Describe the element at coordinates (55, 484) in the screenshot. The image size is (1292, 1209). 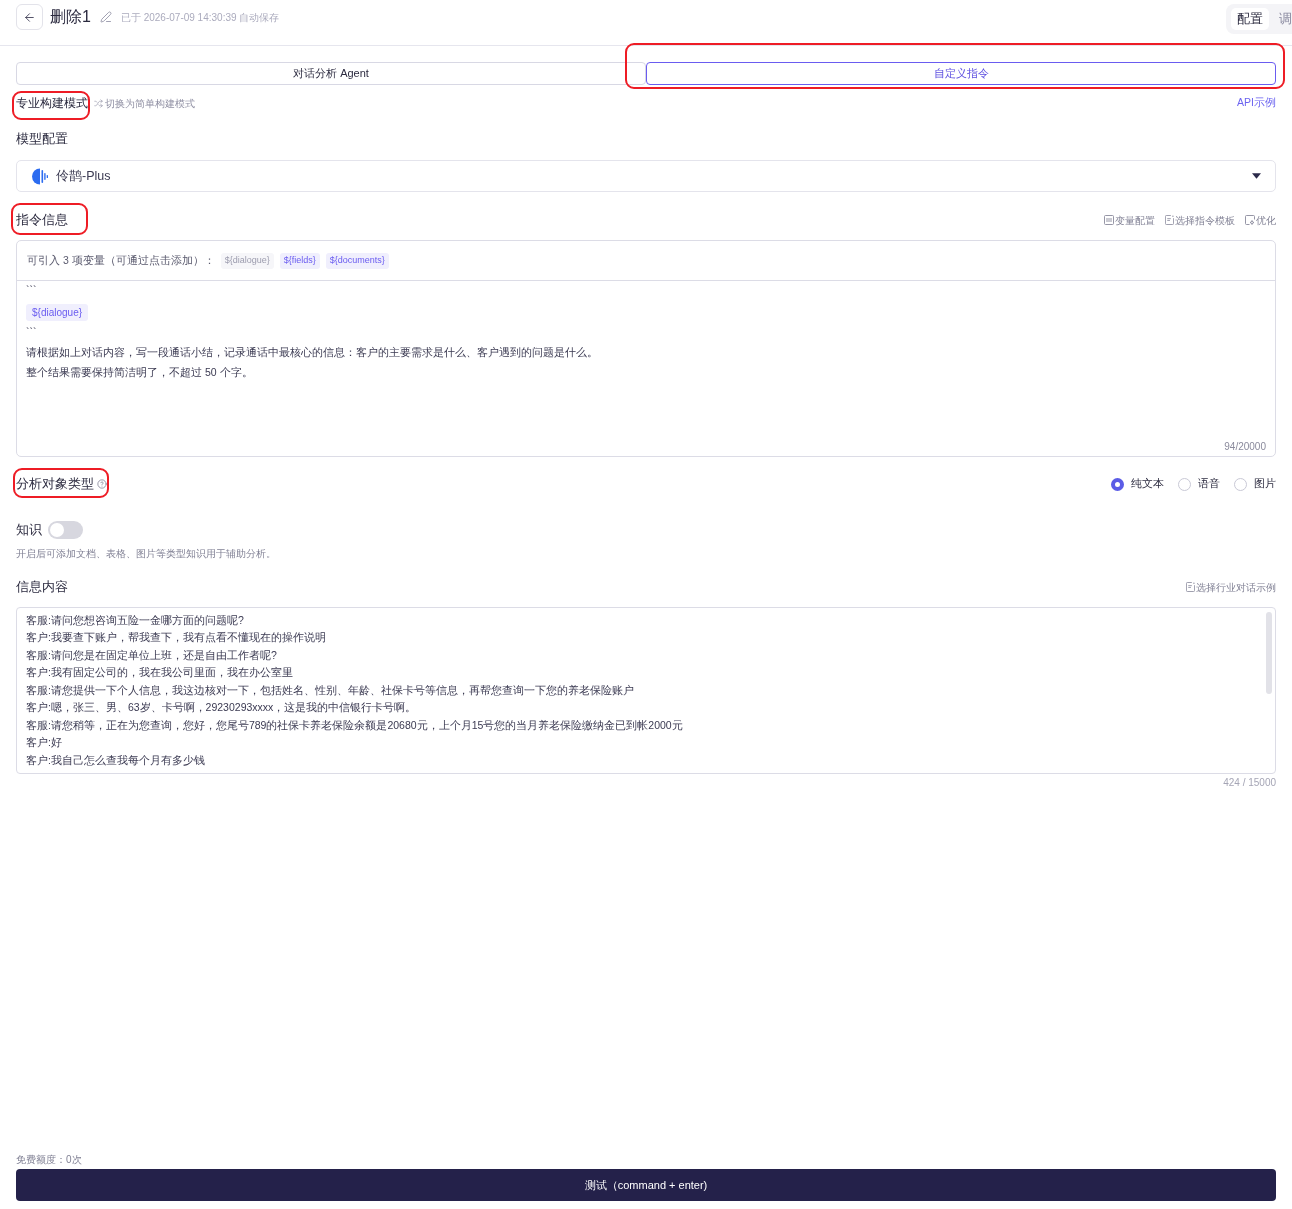
I see `section-label: 分析对象类型` at that location.